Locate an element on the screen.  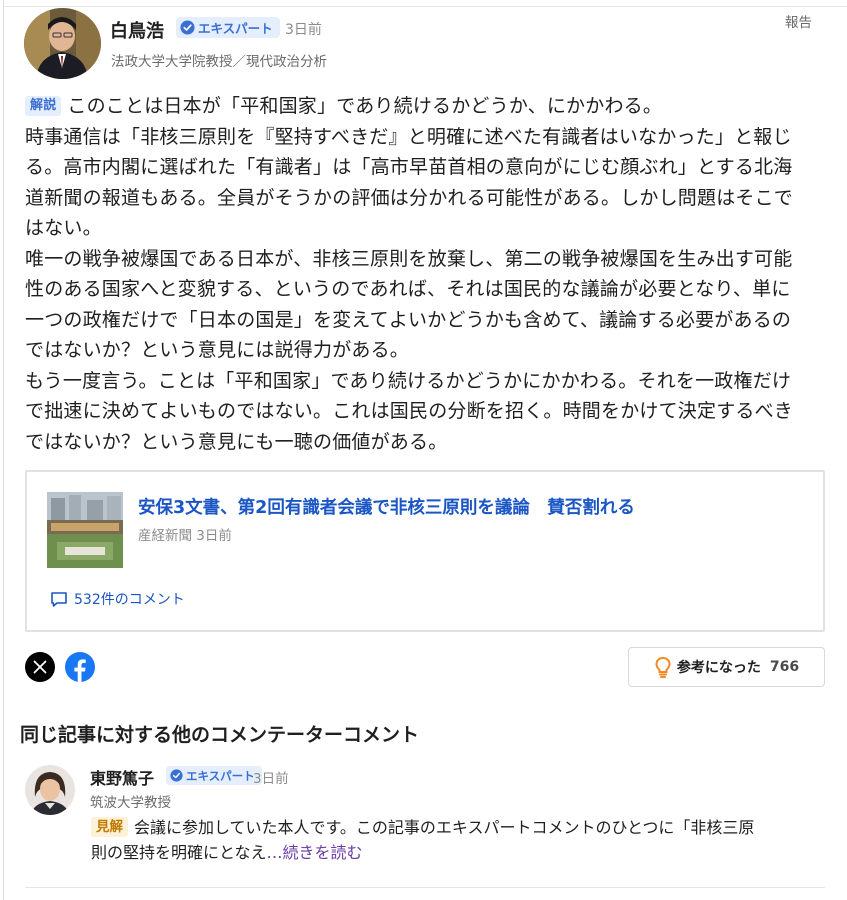
commenter-time: 3日前 is located at coordinates (271, 779).